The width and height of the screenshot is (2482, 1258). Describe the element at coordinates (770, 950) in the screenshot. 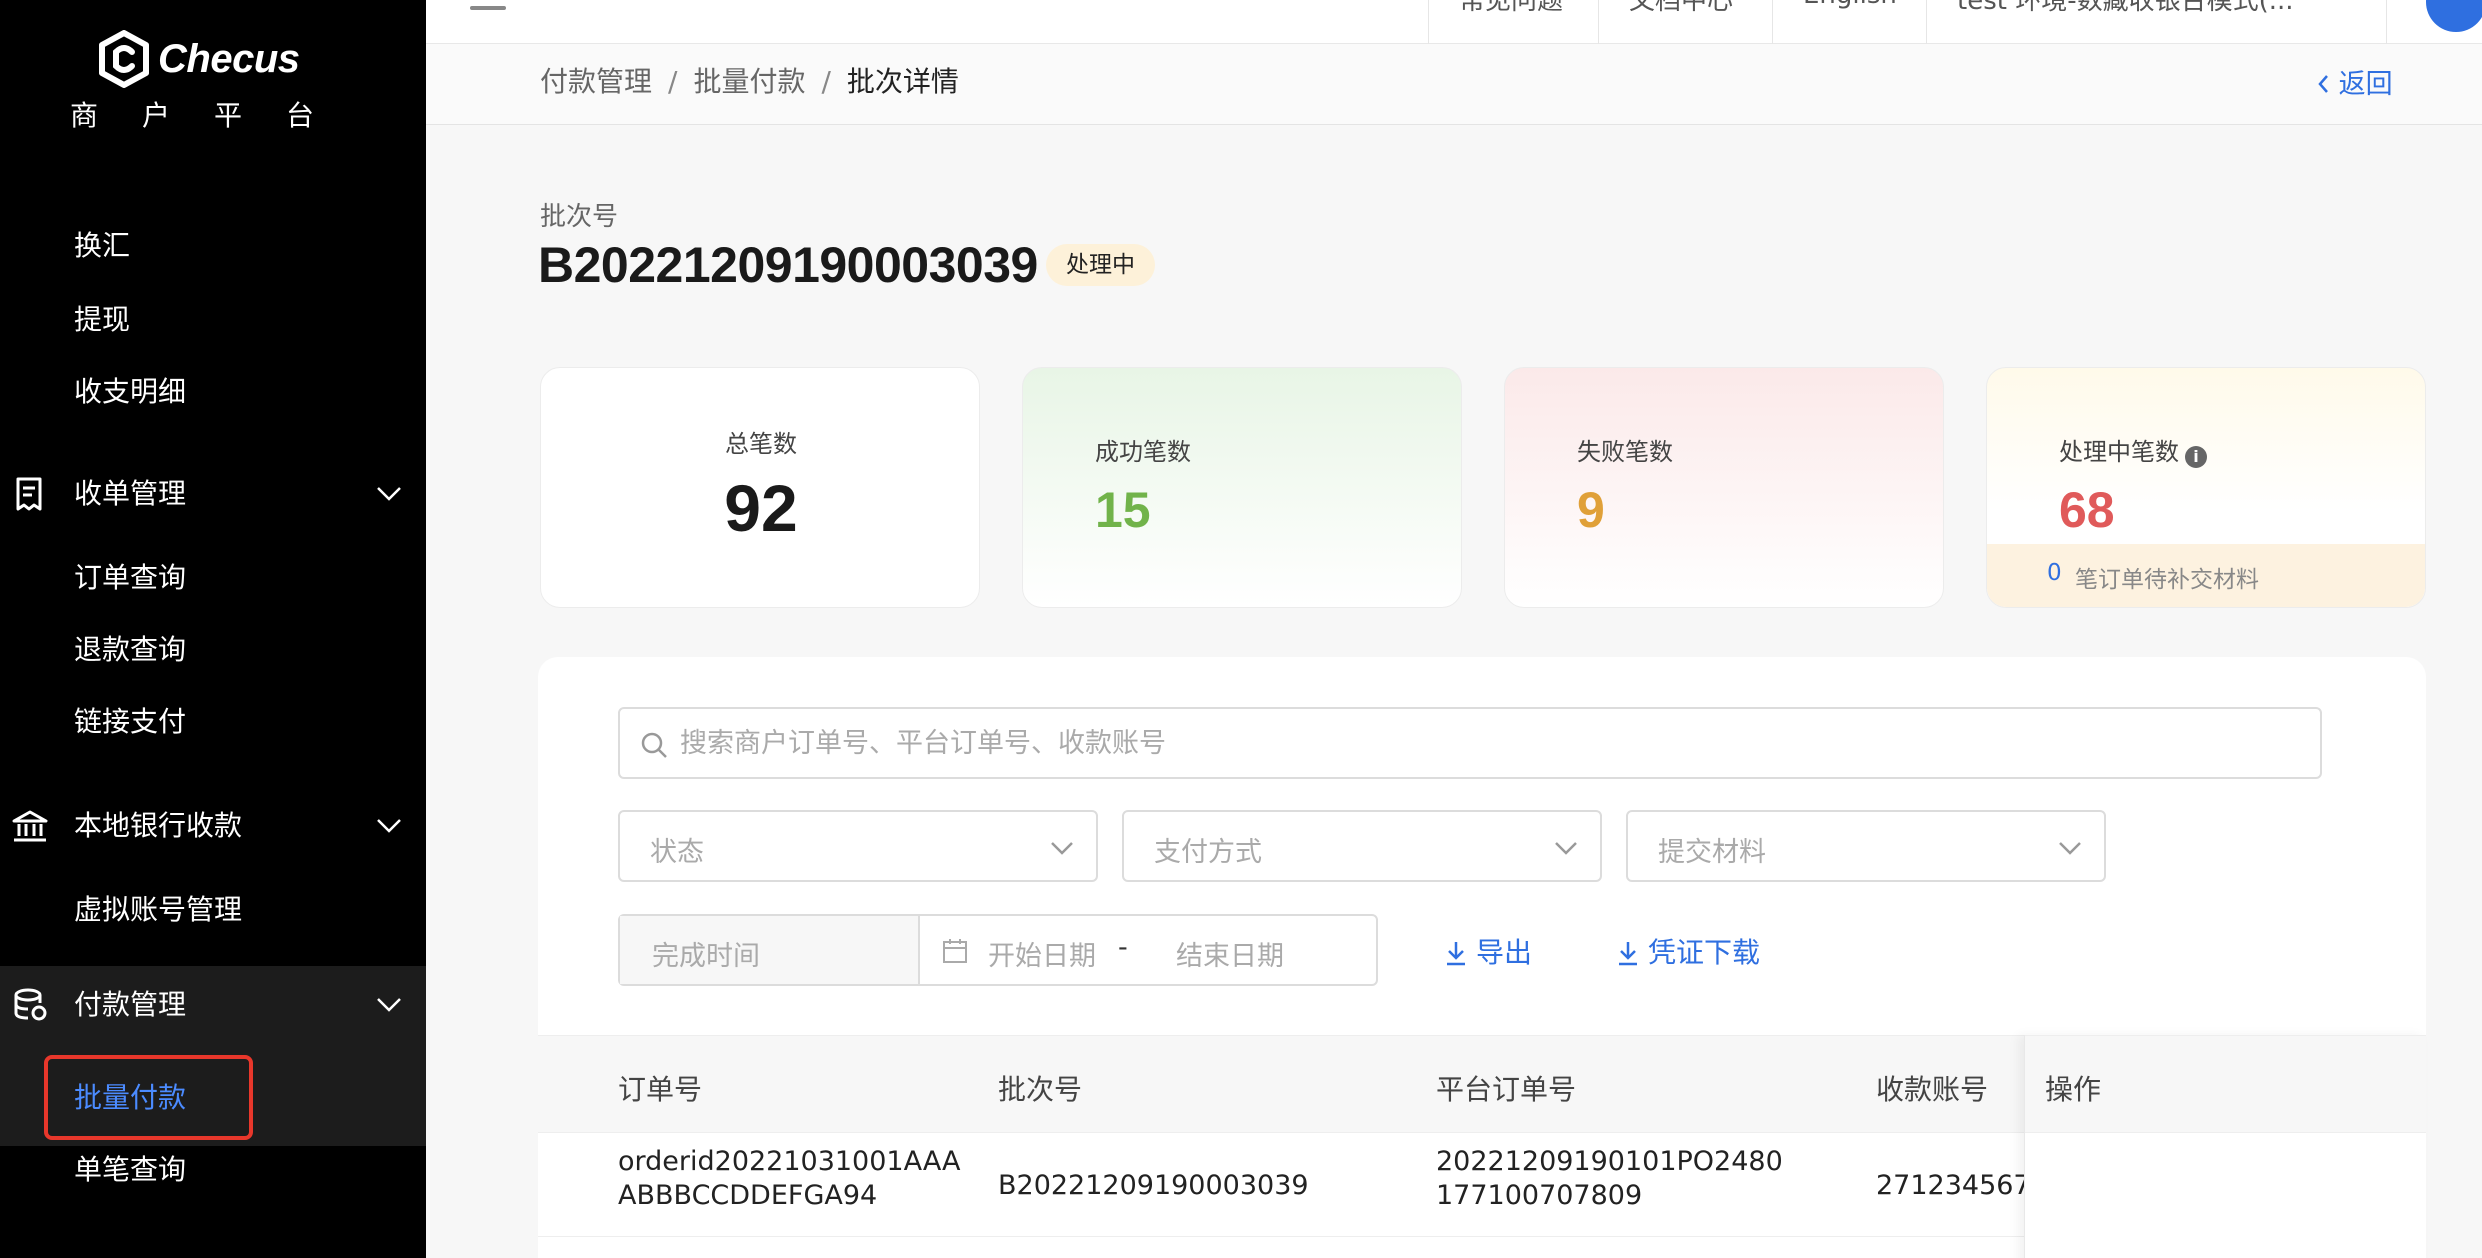

I see `completion-time-label: 完成时间` at that location.